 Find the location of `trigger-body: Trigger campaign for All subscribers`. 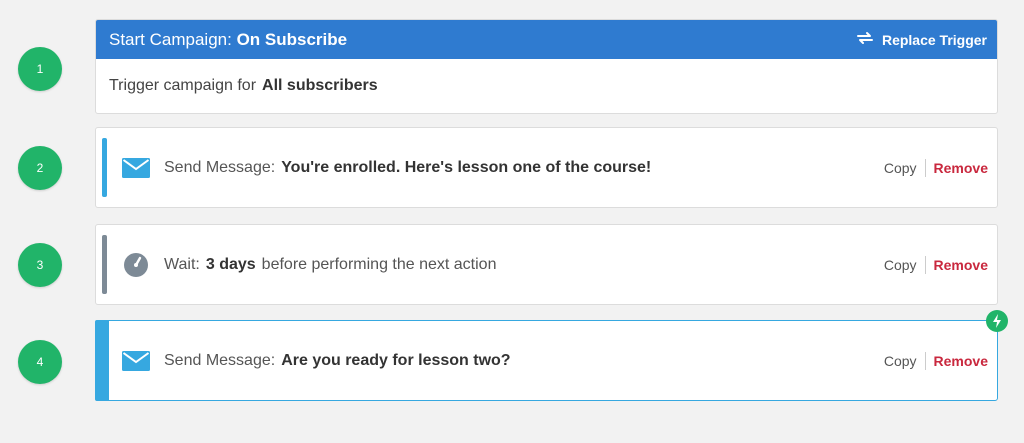

trigger-body: Trigger campaign for All subscribers is located at coordinates (546, 86).